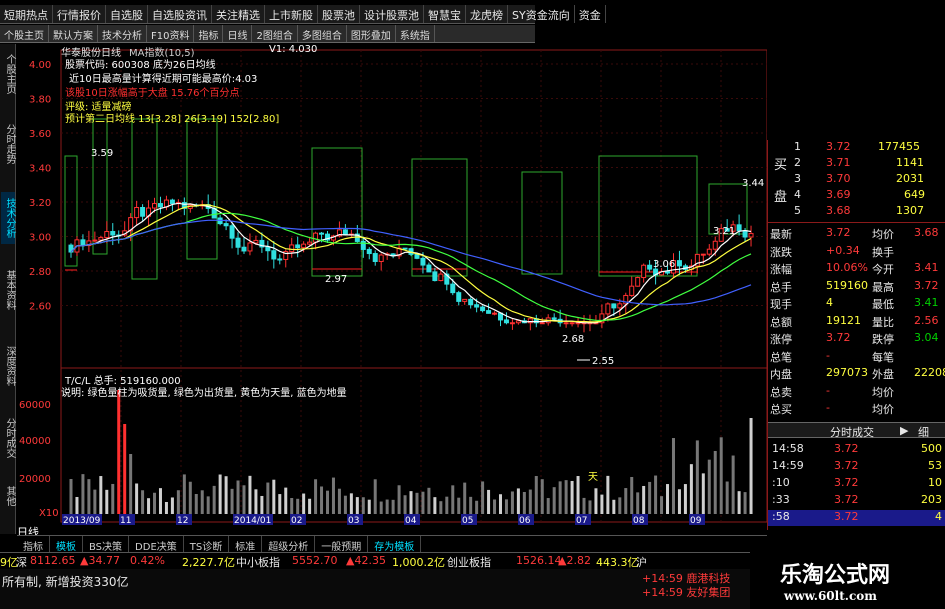 This screenshot has width=945, height=609. I want to click on menu-item: 上市新股, so click(291, 14).